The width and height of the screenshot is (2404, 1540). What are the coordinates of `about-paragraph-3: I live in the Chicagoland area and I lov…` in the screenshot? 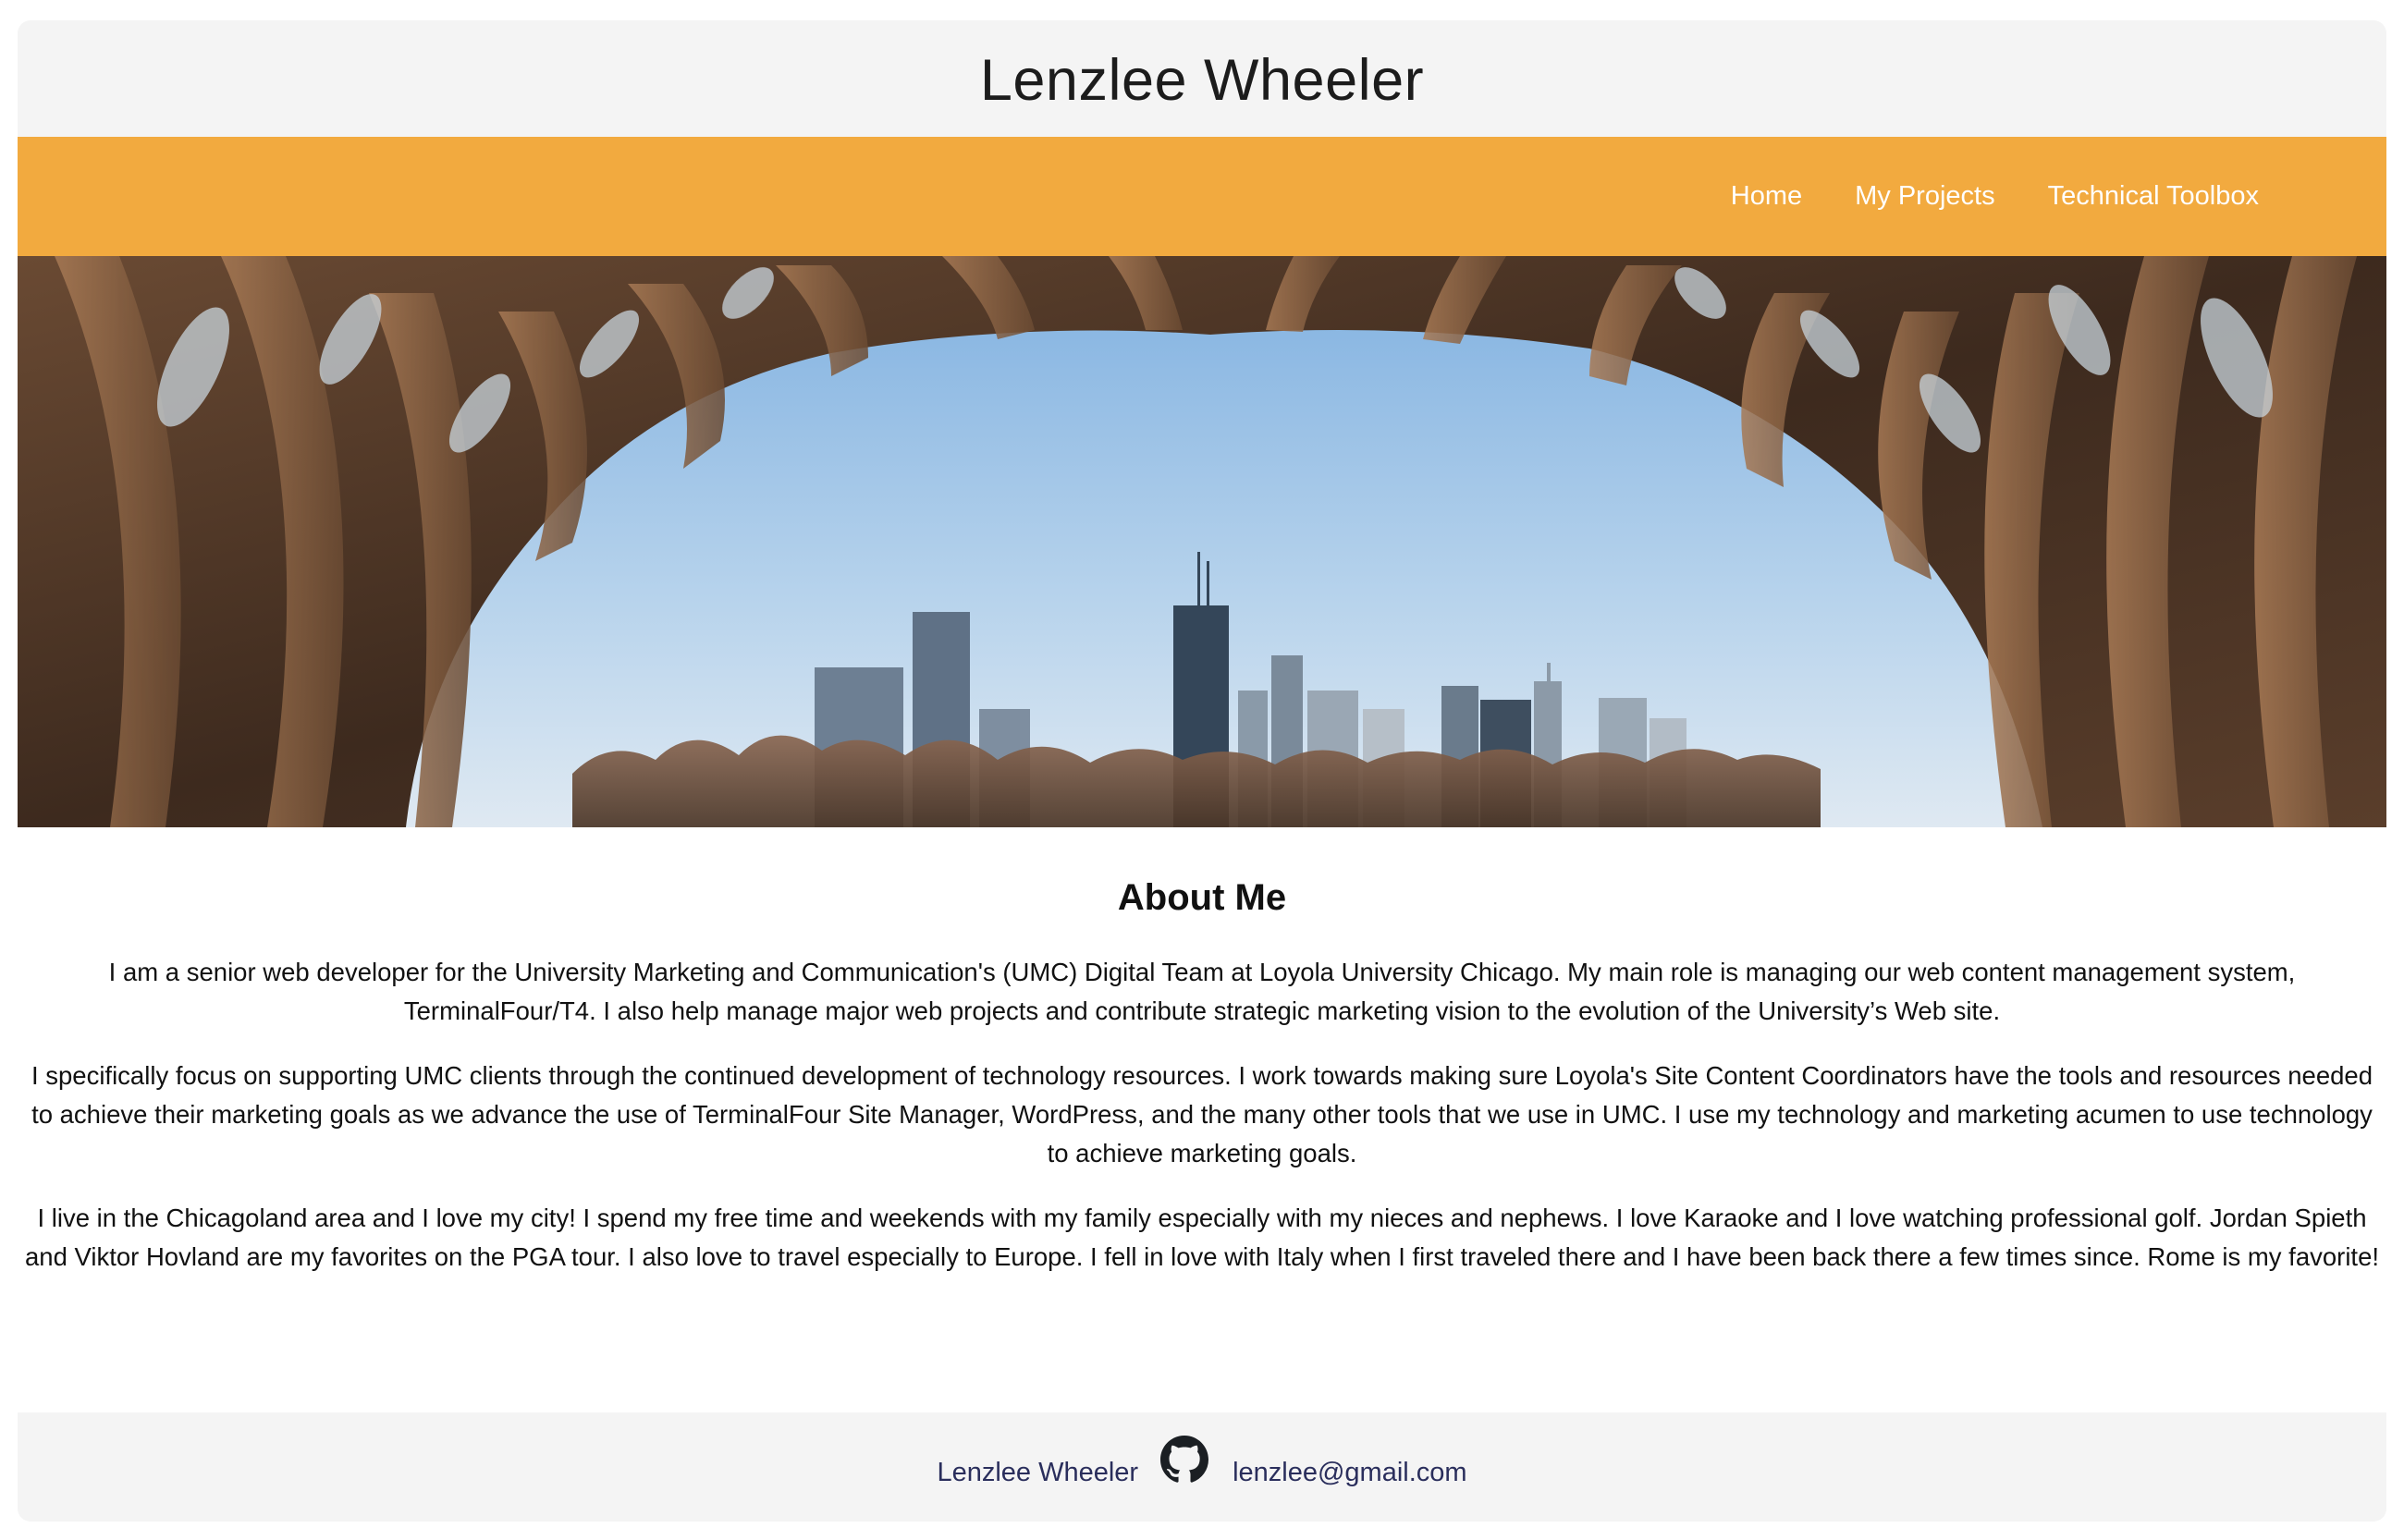 It's located at (1202, 1237).